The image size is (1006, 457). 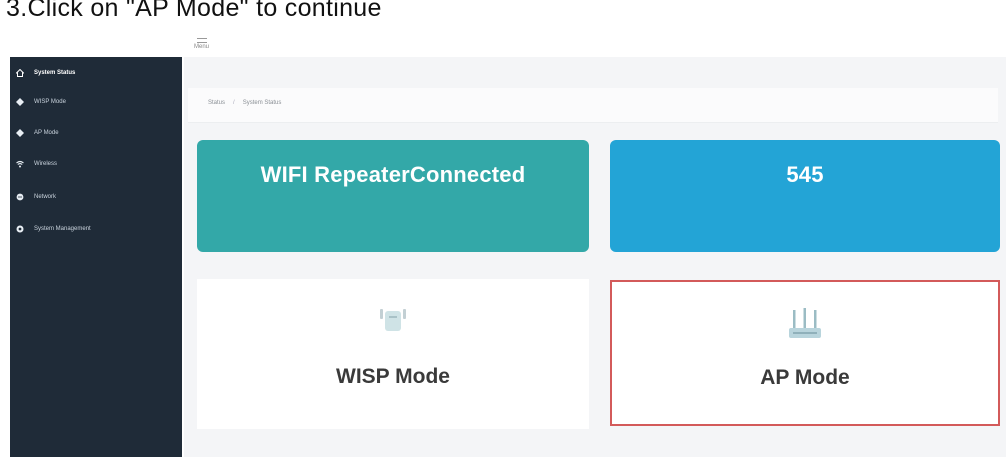 What do you see at coordinates (262, 103) in the screenshot?
I see `breadcrumb-current: System Status` at bounding box center [262, 103].